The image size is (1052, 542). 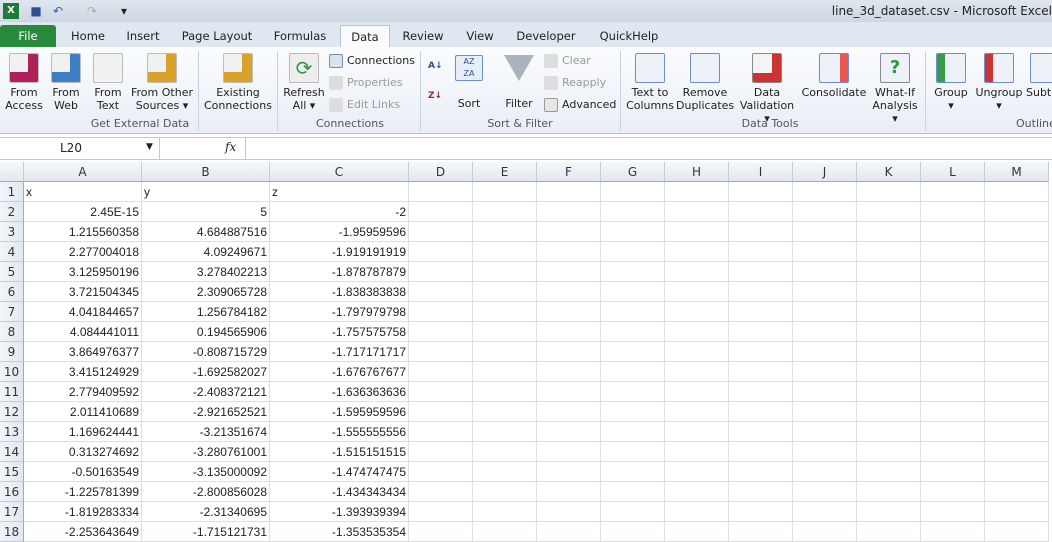 What do you see at coordinates (633, 292) in the screenshot?
I see `cell-G6` at bounding box center [633, 292].